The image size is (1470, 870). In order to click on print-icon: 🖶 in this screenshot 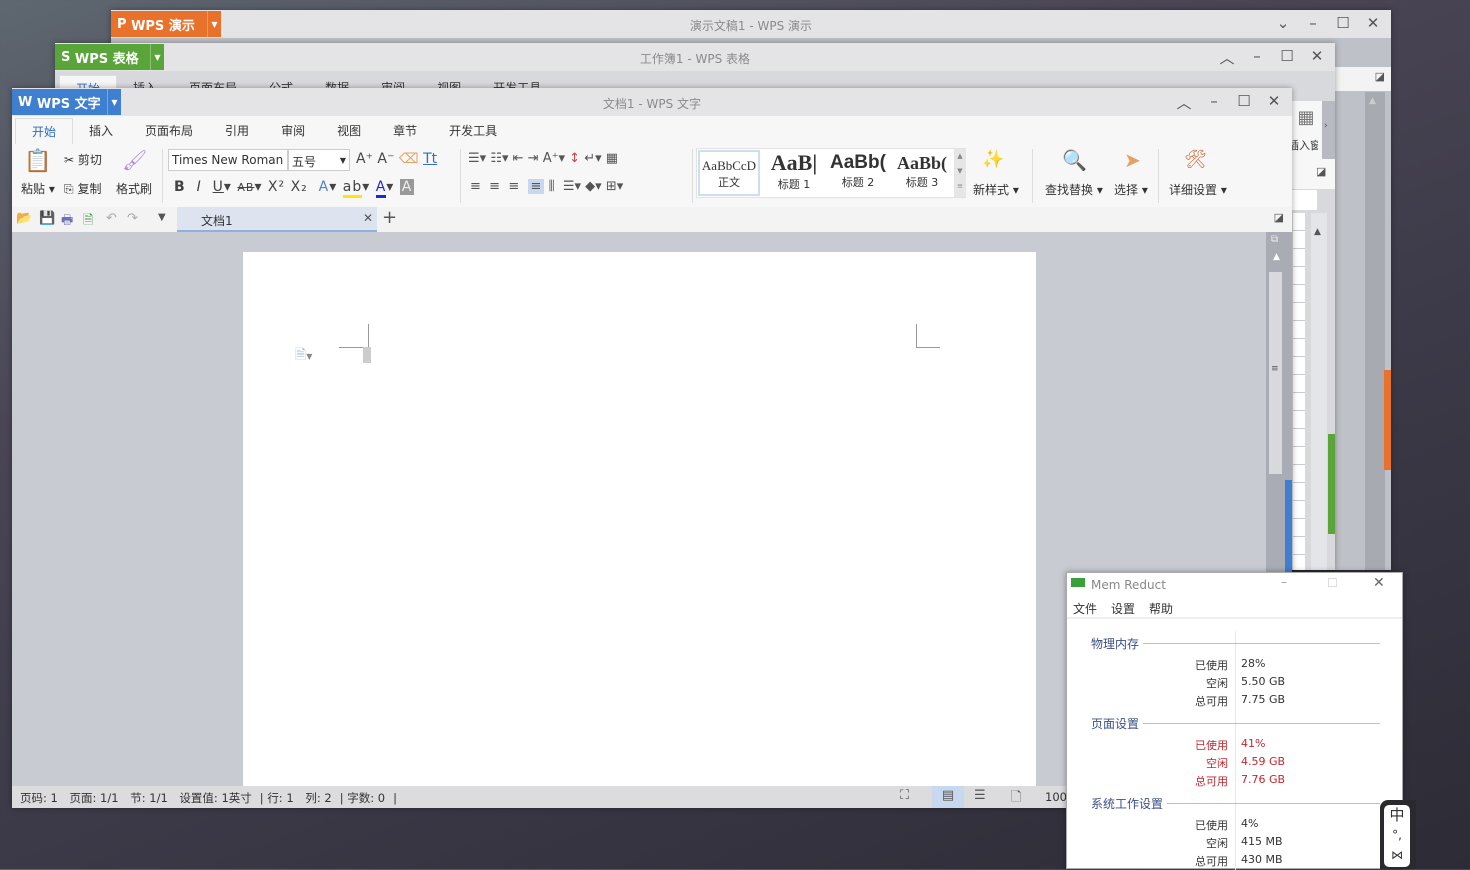, I will do `click(67, 222)`.